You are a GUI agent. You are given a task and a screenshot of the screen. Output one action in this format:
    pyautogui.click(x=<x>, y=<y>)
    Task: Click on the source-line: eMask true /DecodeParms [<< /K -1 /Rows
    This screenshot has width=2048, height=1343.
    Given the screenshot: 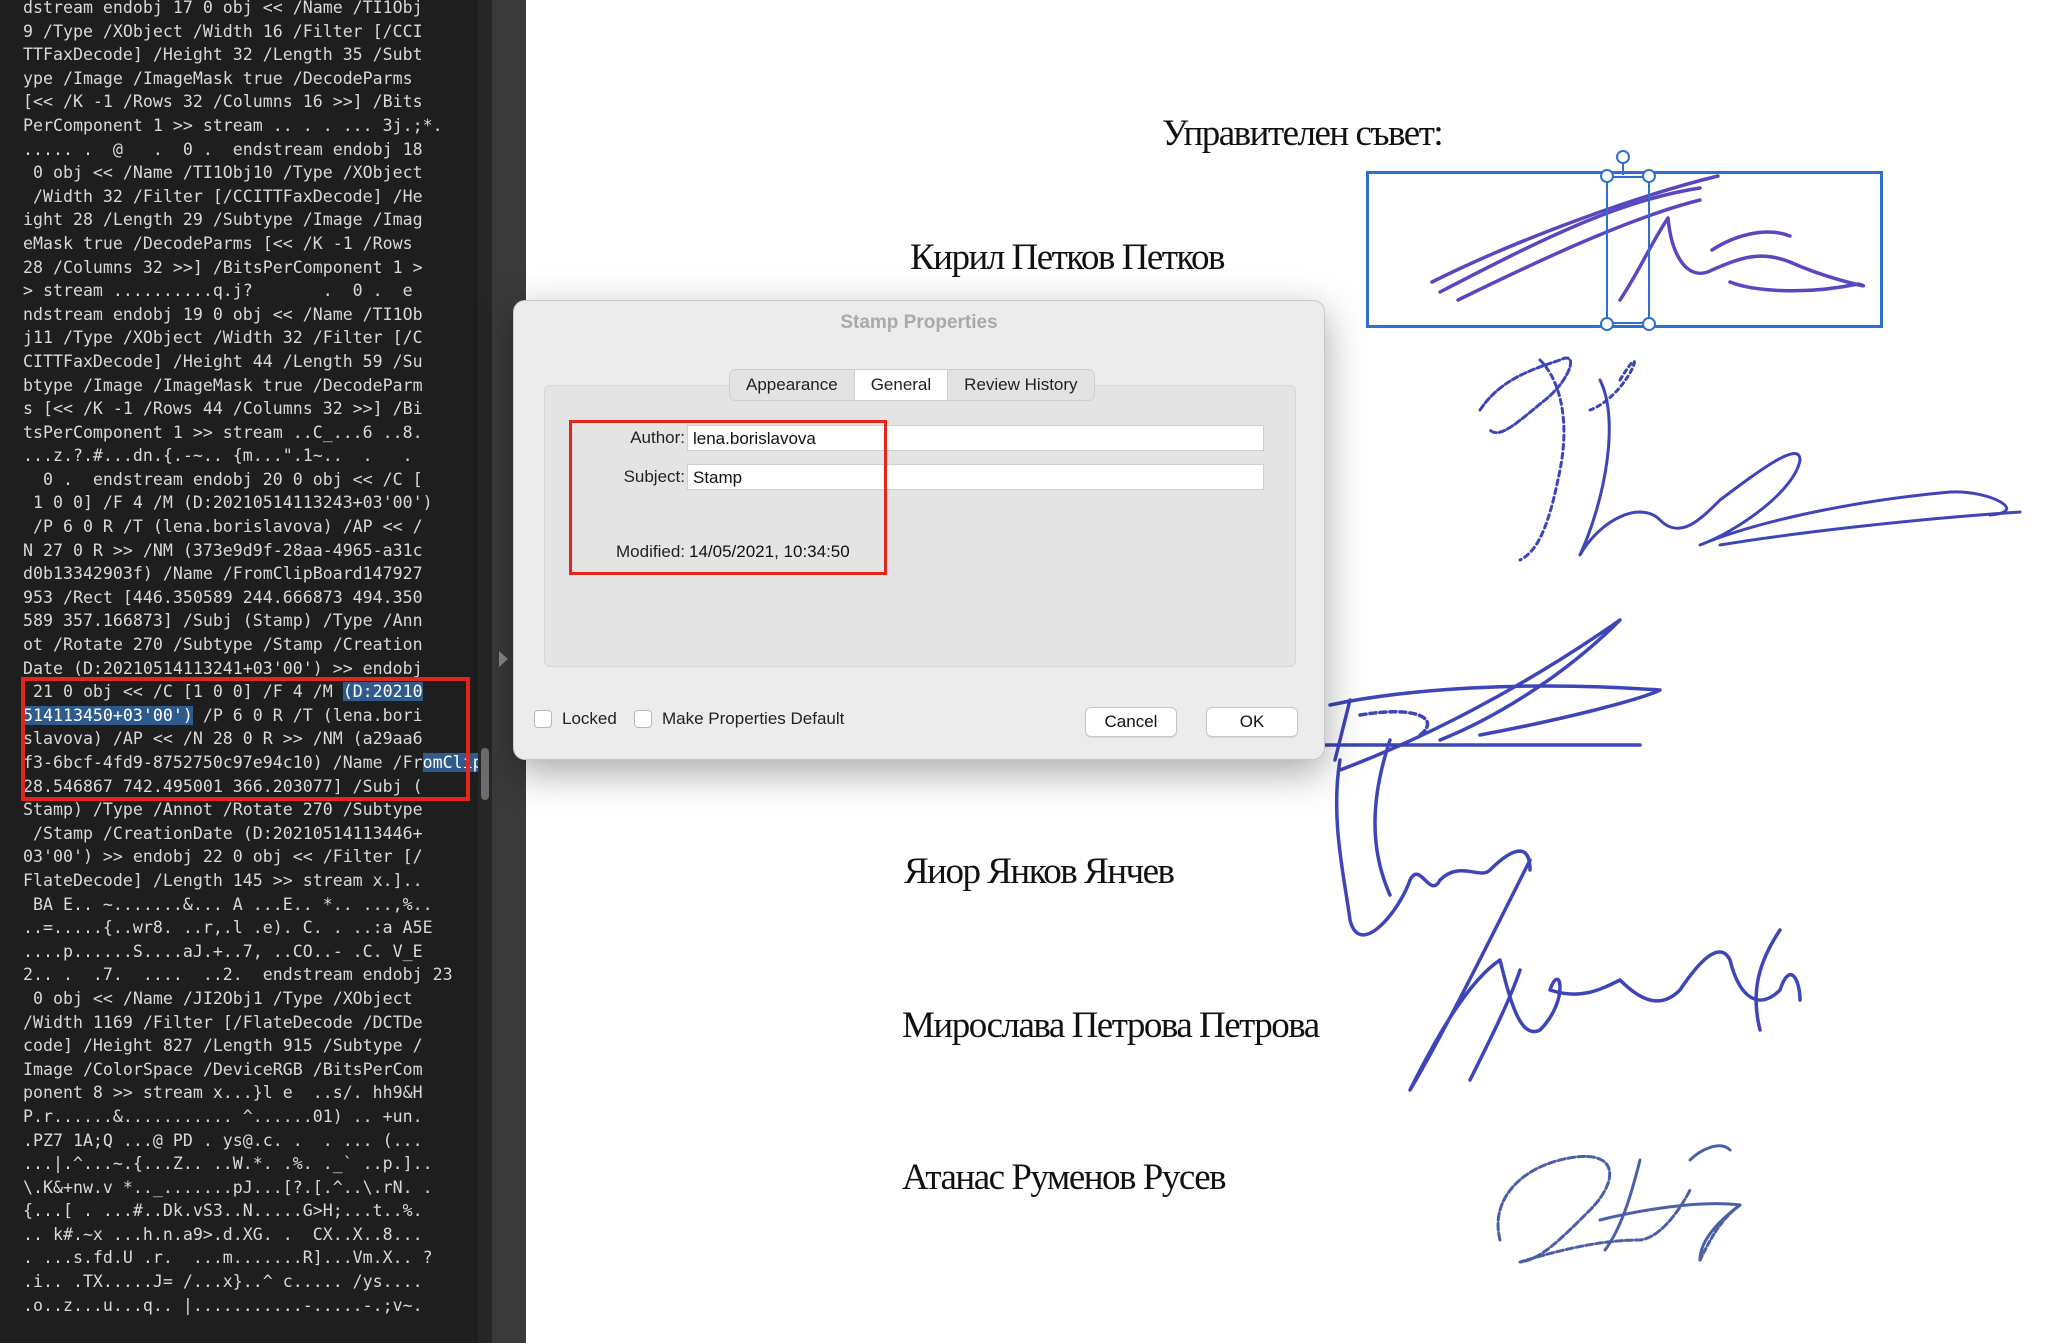 What is the action you would take?
    pyautogui.click(x=218, y=243)
    